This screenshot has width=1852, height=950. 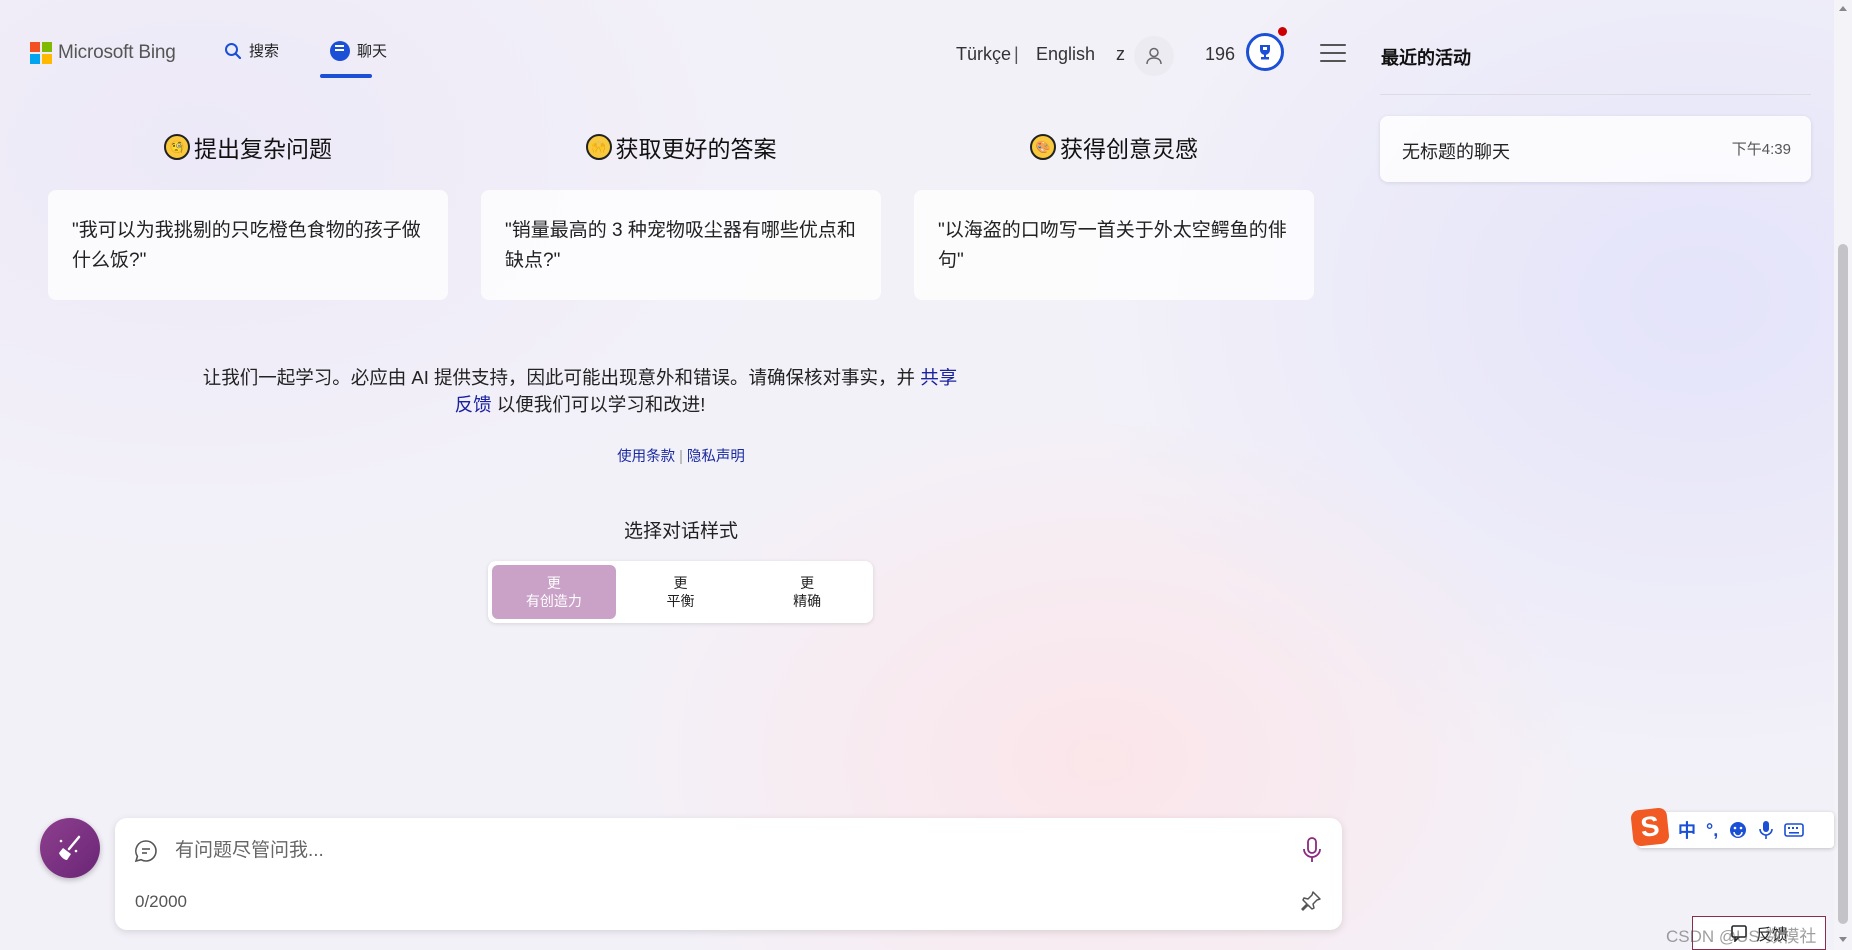 I want to click on style-creative-button: 更 有创造力, so click(x=554, y=592).